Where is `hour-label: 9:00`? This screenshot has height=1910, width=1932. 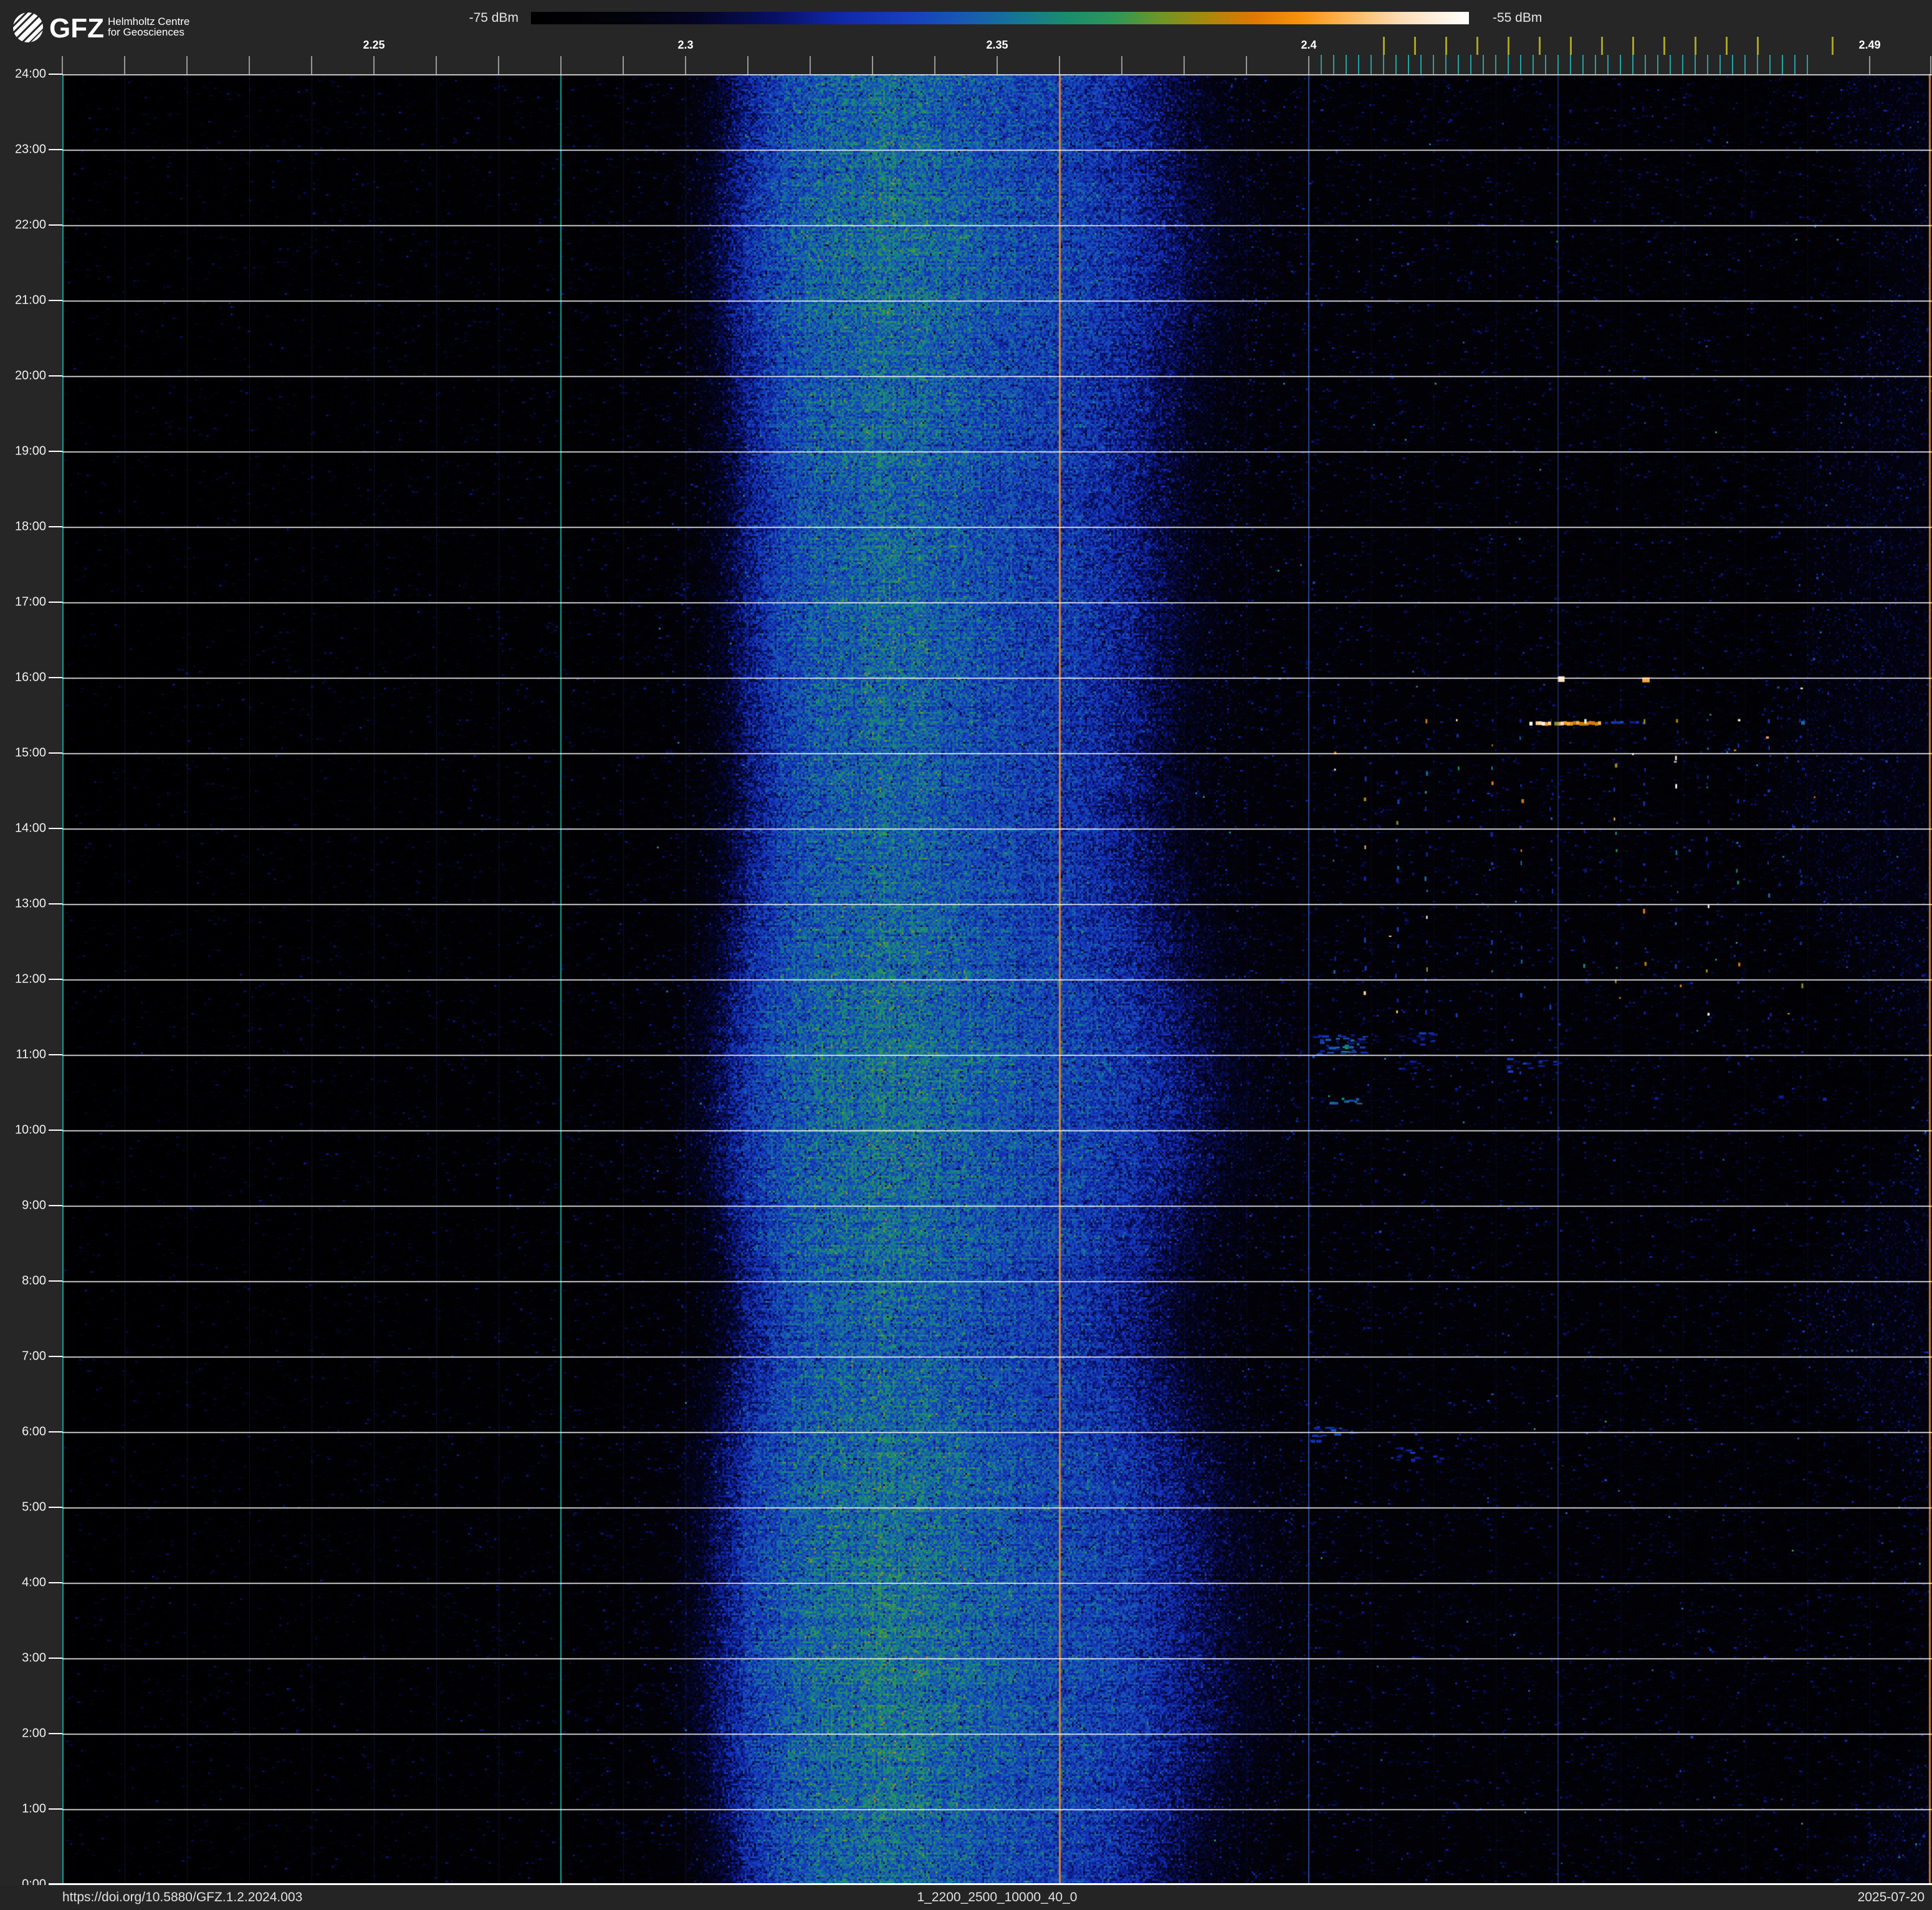 hour-label: 9:00 is located at coordinates (34, 1205).